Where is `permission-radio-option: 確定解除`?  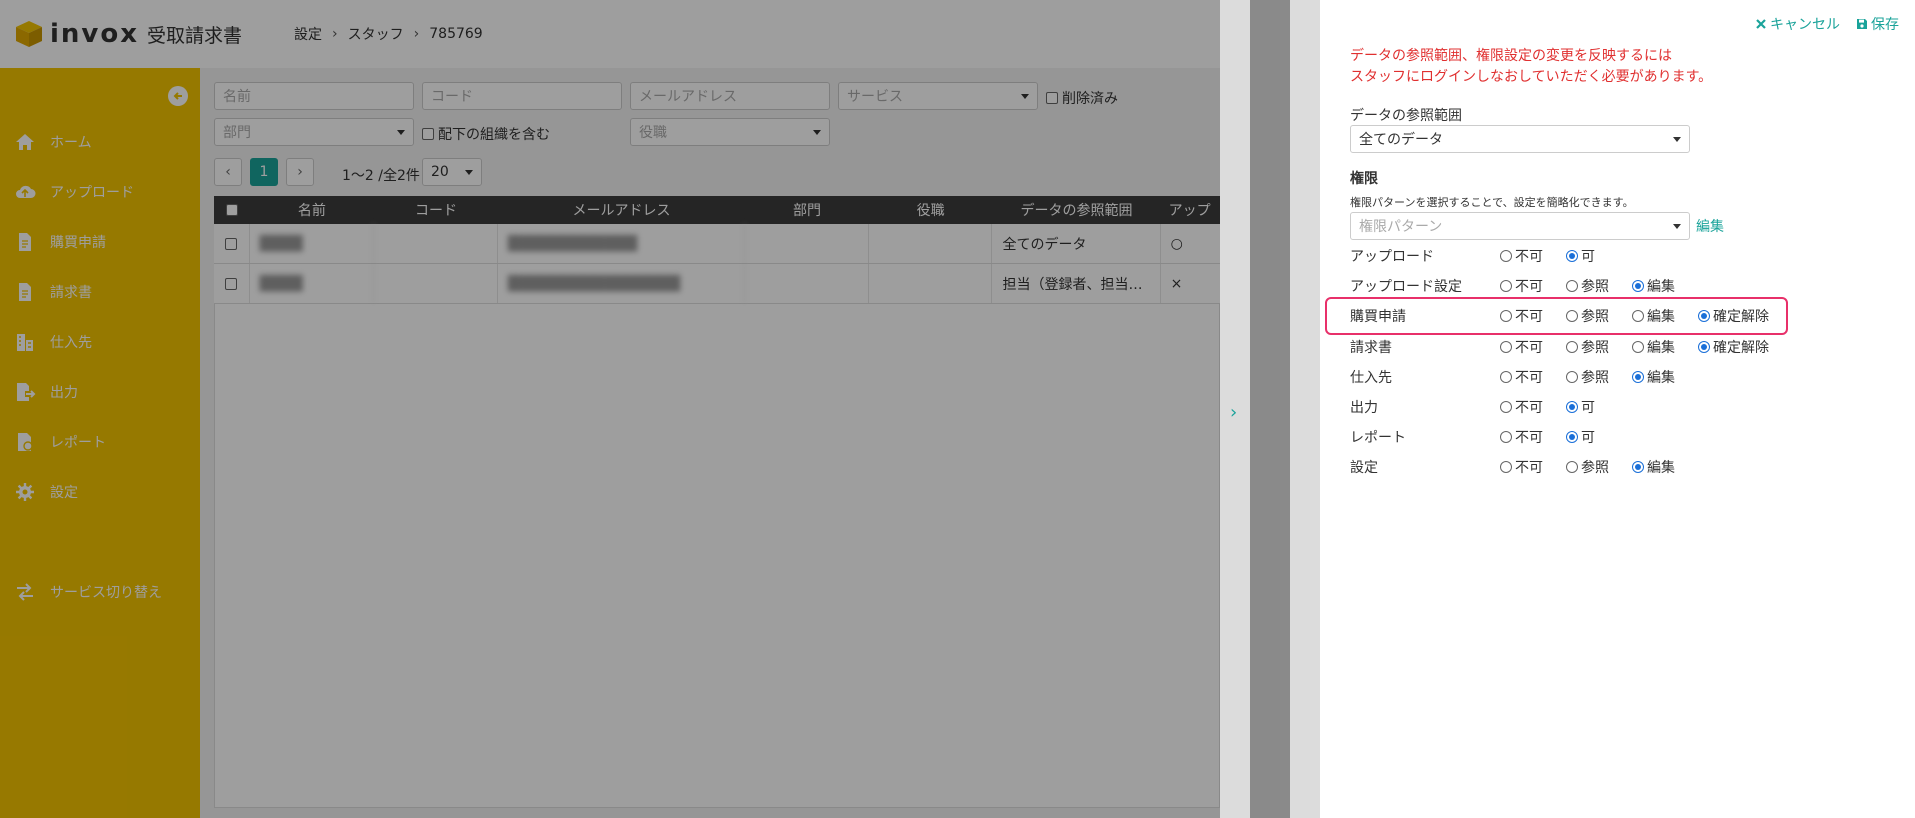
permission-radio-option: 確定解除 is located at coordinates (1733, 347).